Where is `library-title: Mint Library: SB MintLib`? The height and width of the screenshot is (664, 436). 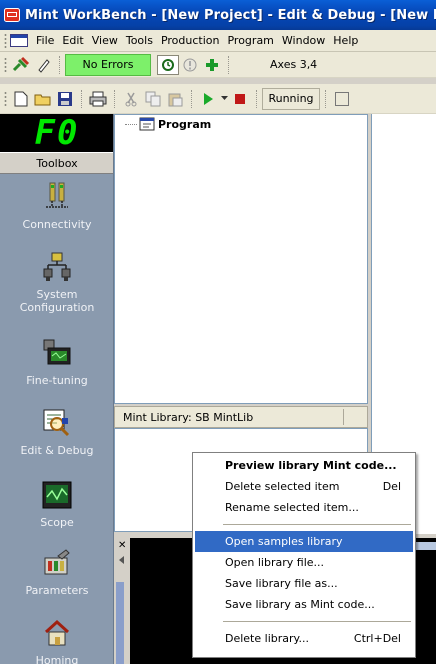 library-title: Mint Library: SB MintLib is located at coordinates (188, 417).